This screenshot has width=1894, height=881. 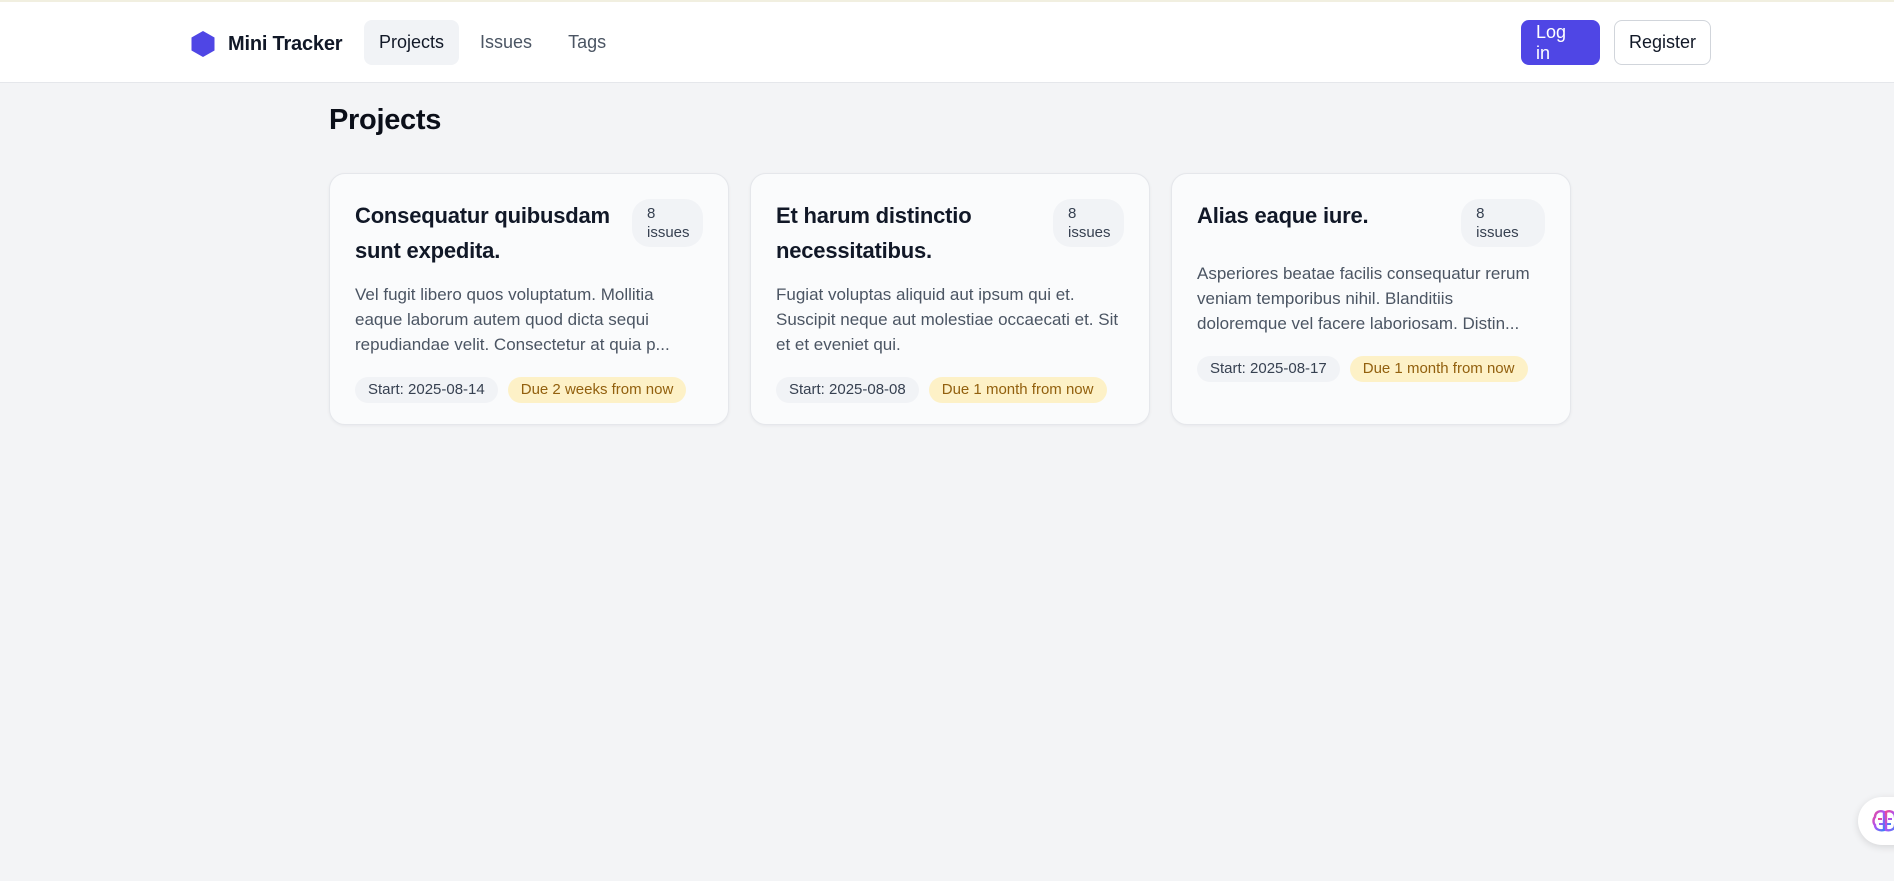 I want to click on project-badges: Start: 2025-08-14 Due 2 weeks from now, so click(x=529, y=390).